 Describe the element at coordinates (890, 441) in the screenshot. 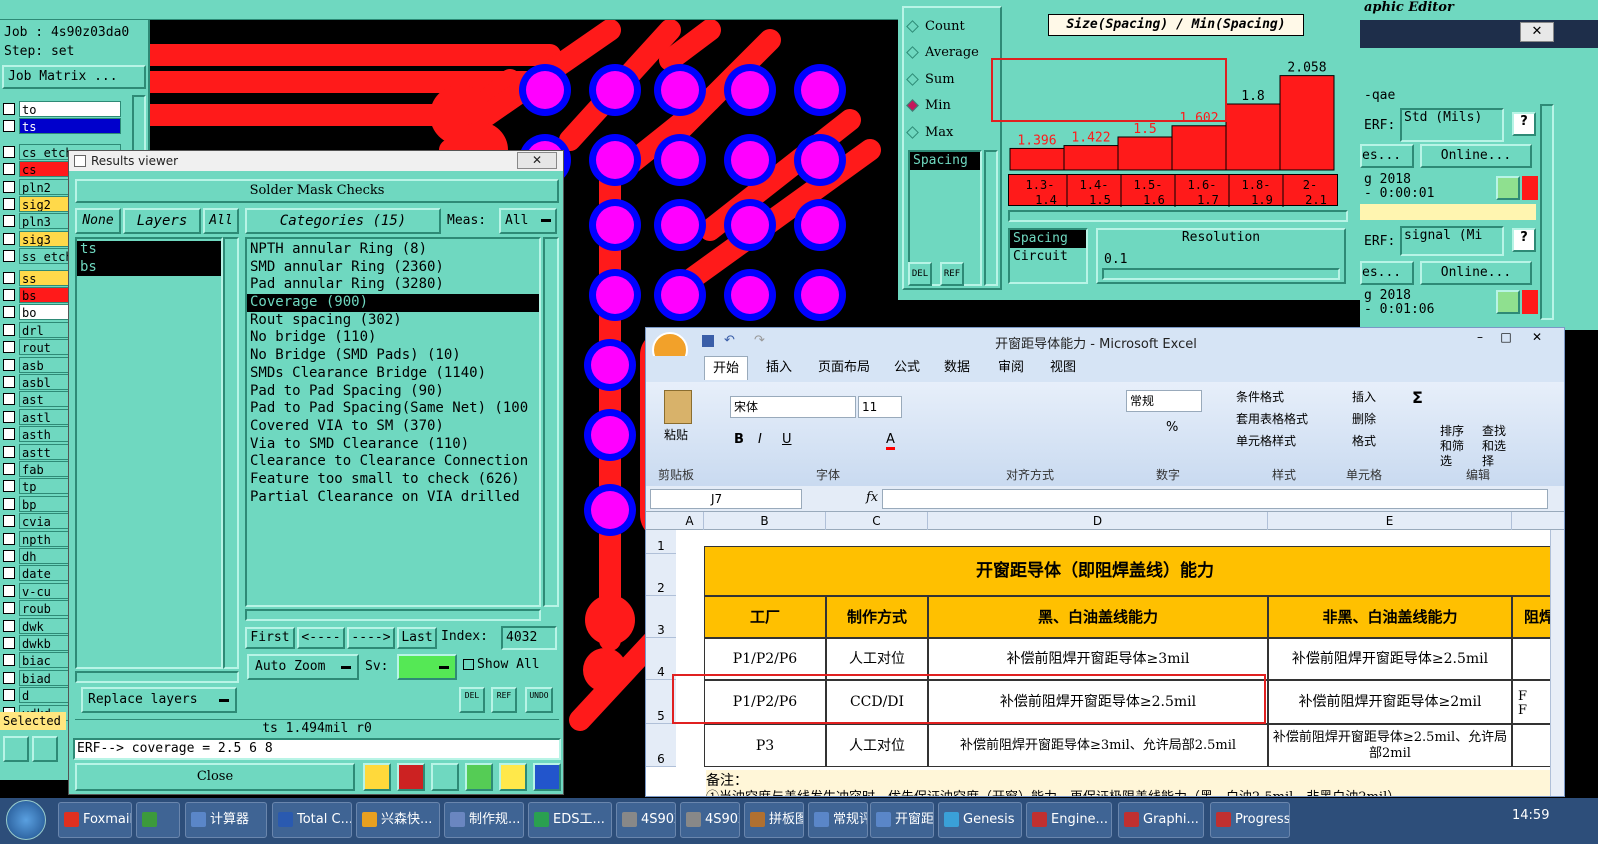

I see `font-color-button: A` at that location.